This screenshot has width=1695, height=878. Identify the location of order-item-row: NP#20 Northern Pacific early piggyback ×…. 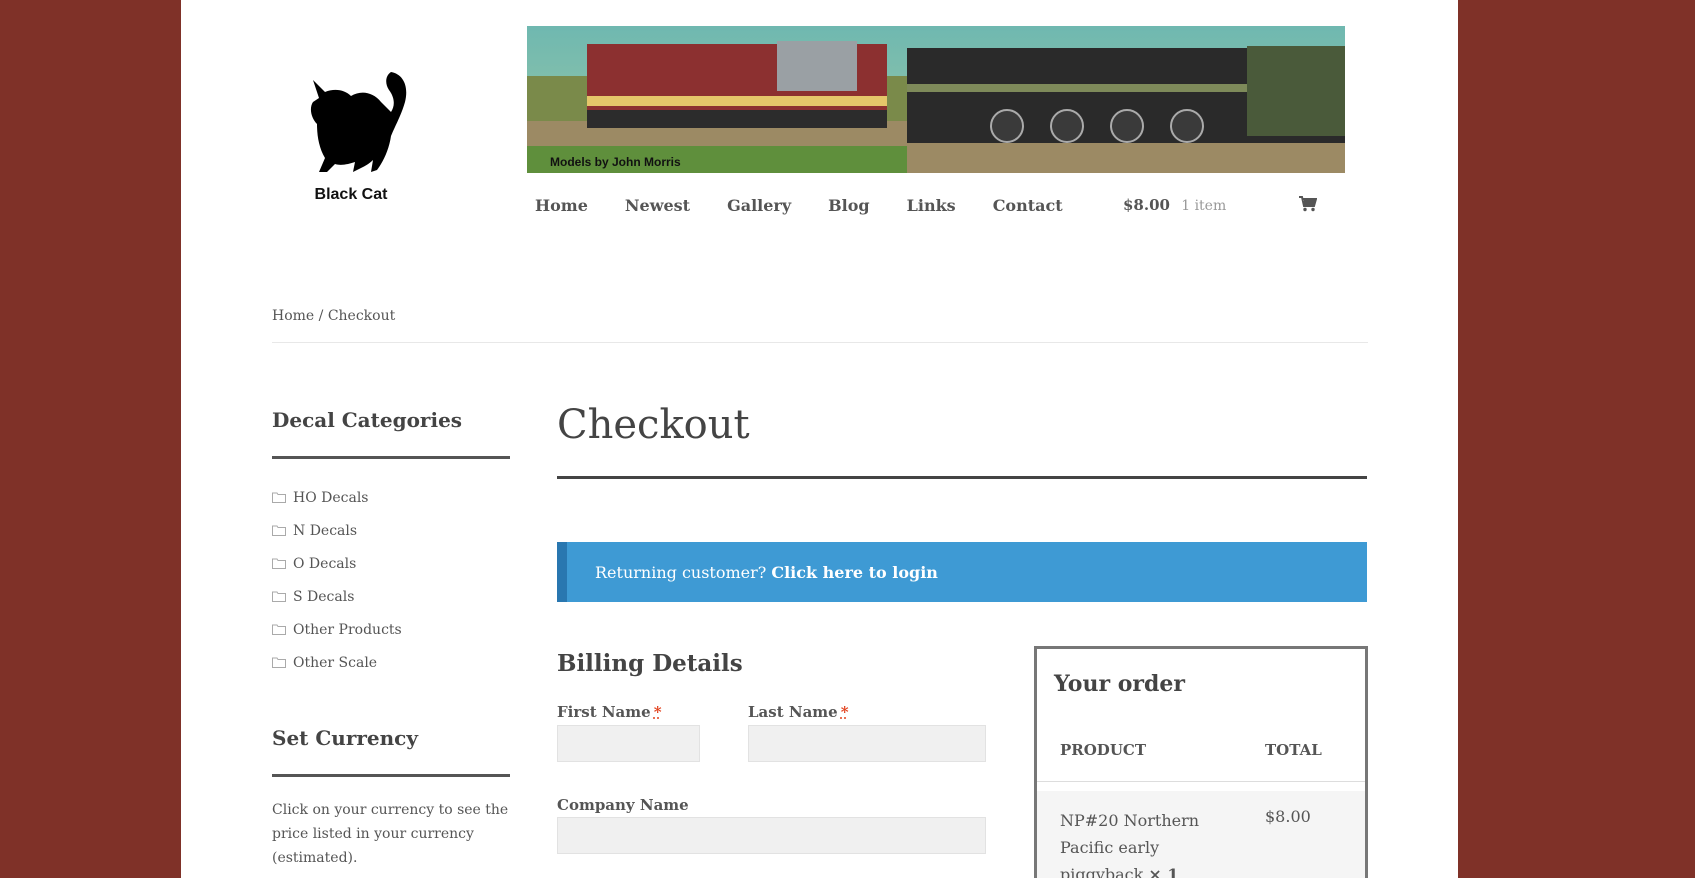
(1201, 834).